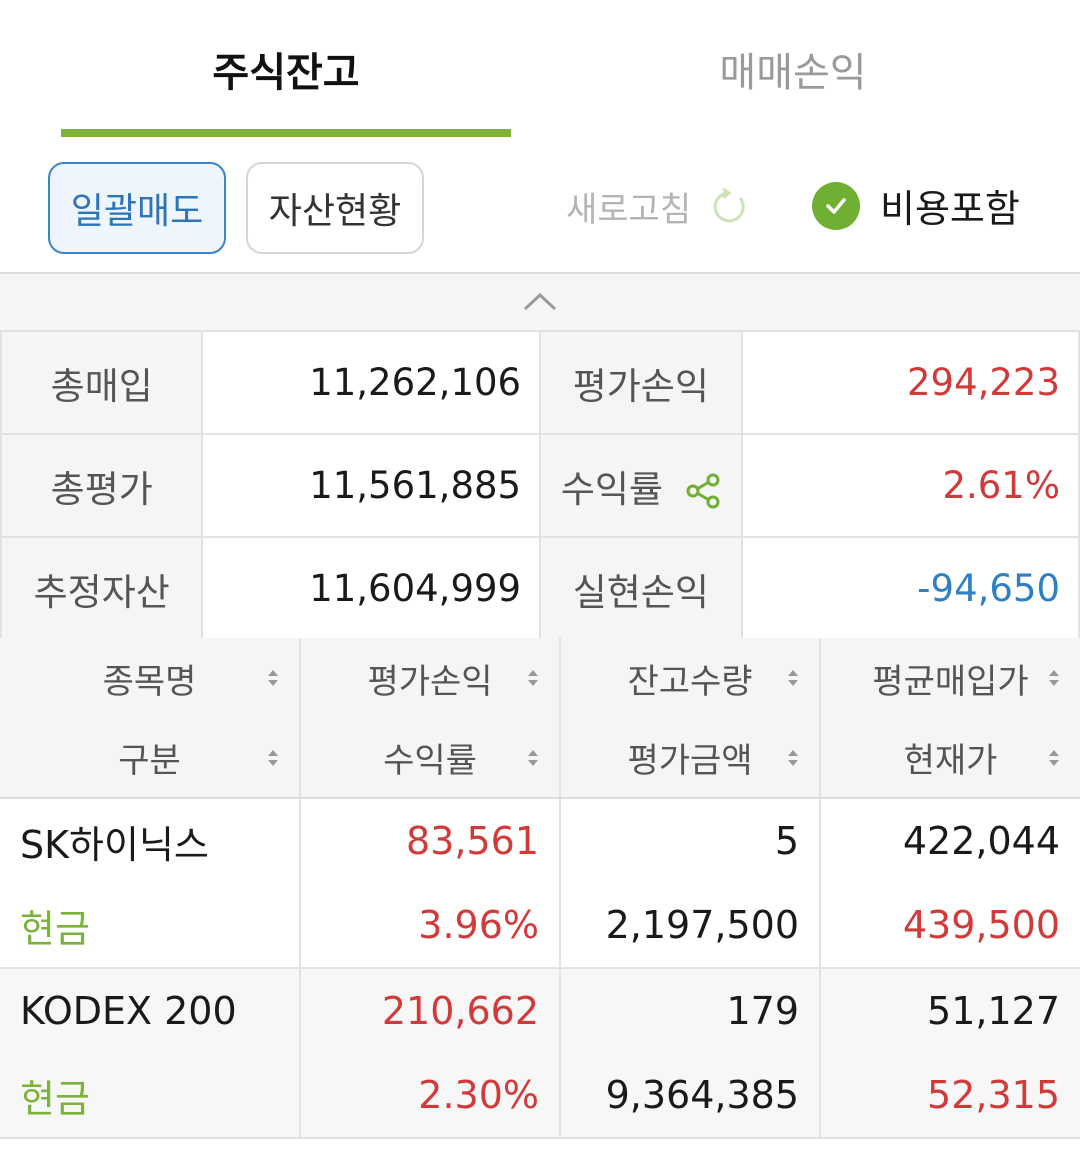 Image resolution: width=1080 pixels, height=1165 pixels. Describe the element at coordinates (102, 485) in the screenshot. I see `total-eval-label: 총평가` at that location.